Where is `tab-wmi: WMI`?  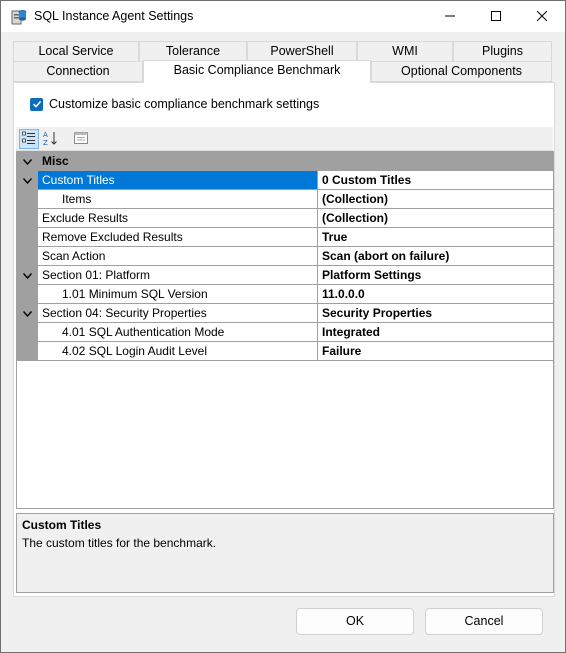
tab-wmi: WMI is located at coordinates (405, 51).